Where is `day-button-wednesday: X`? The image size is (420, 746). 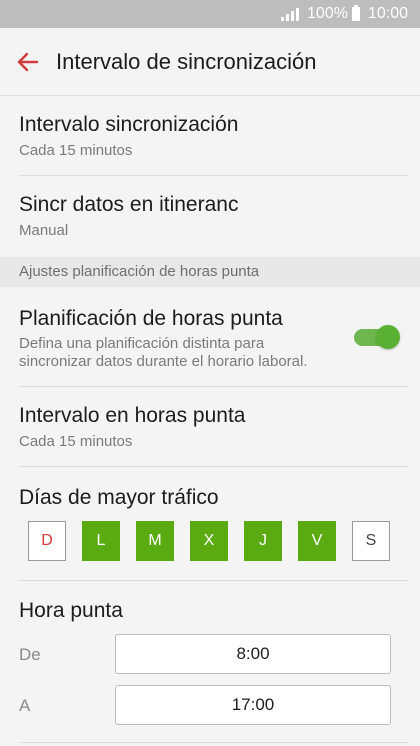
day-button-wednesday: X is located at coordinates (209, 541).